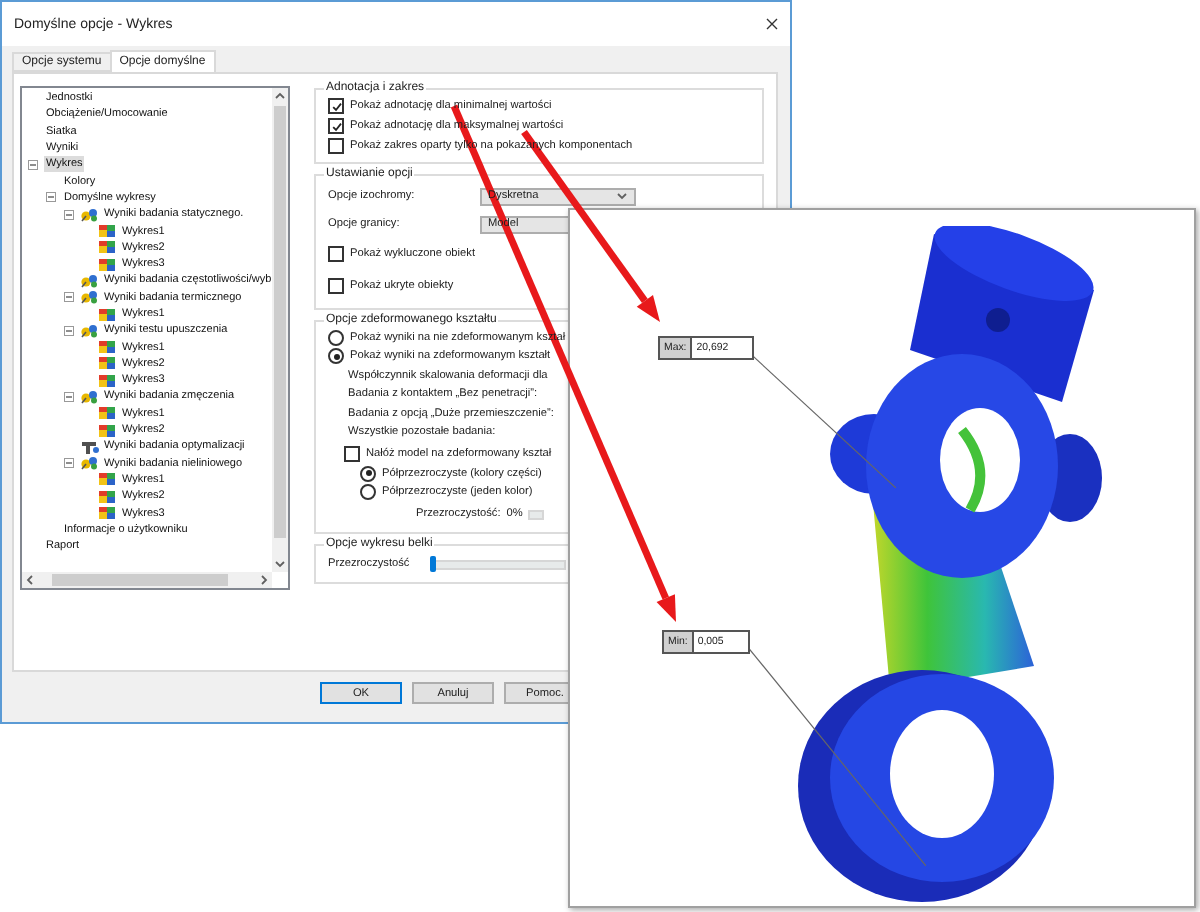  What do you see at coordinates (264, 580) in the screenshot?
I see `scroll-right-icon` at bounding box center [264, 580].